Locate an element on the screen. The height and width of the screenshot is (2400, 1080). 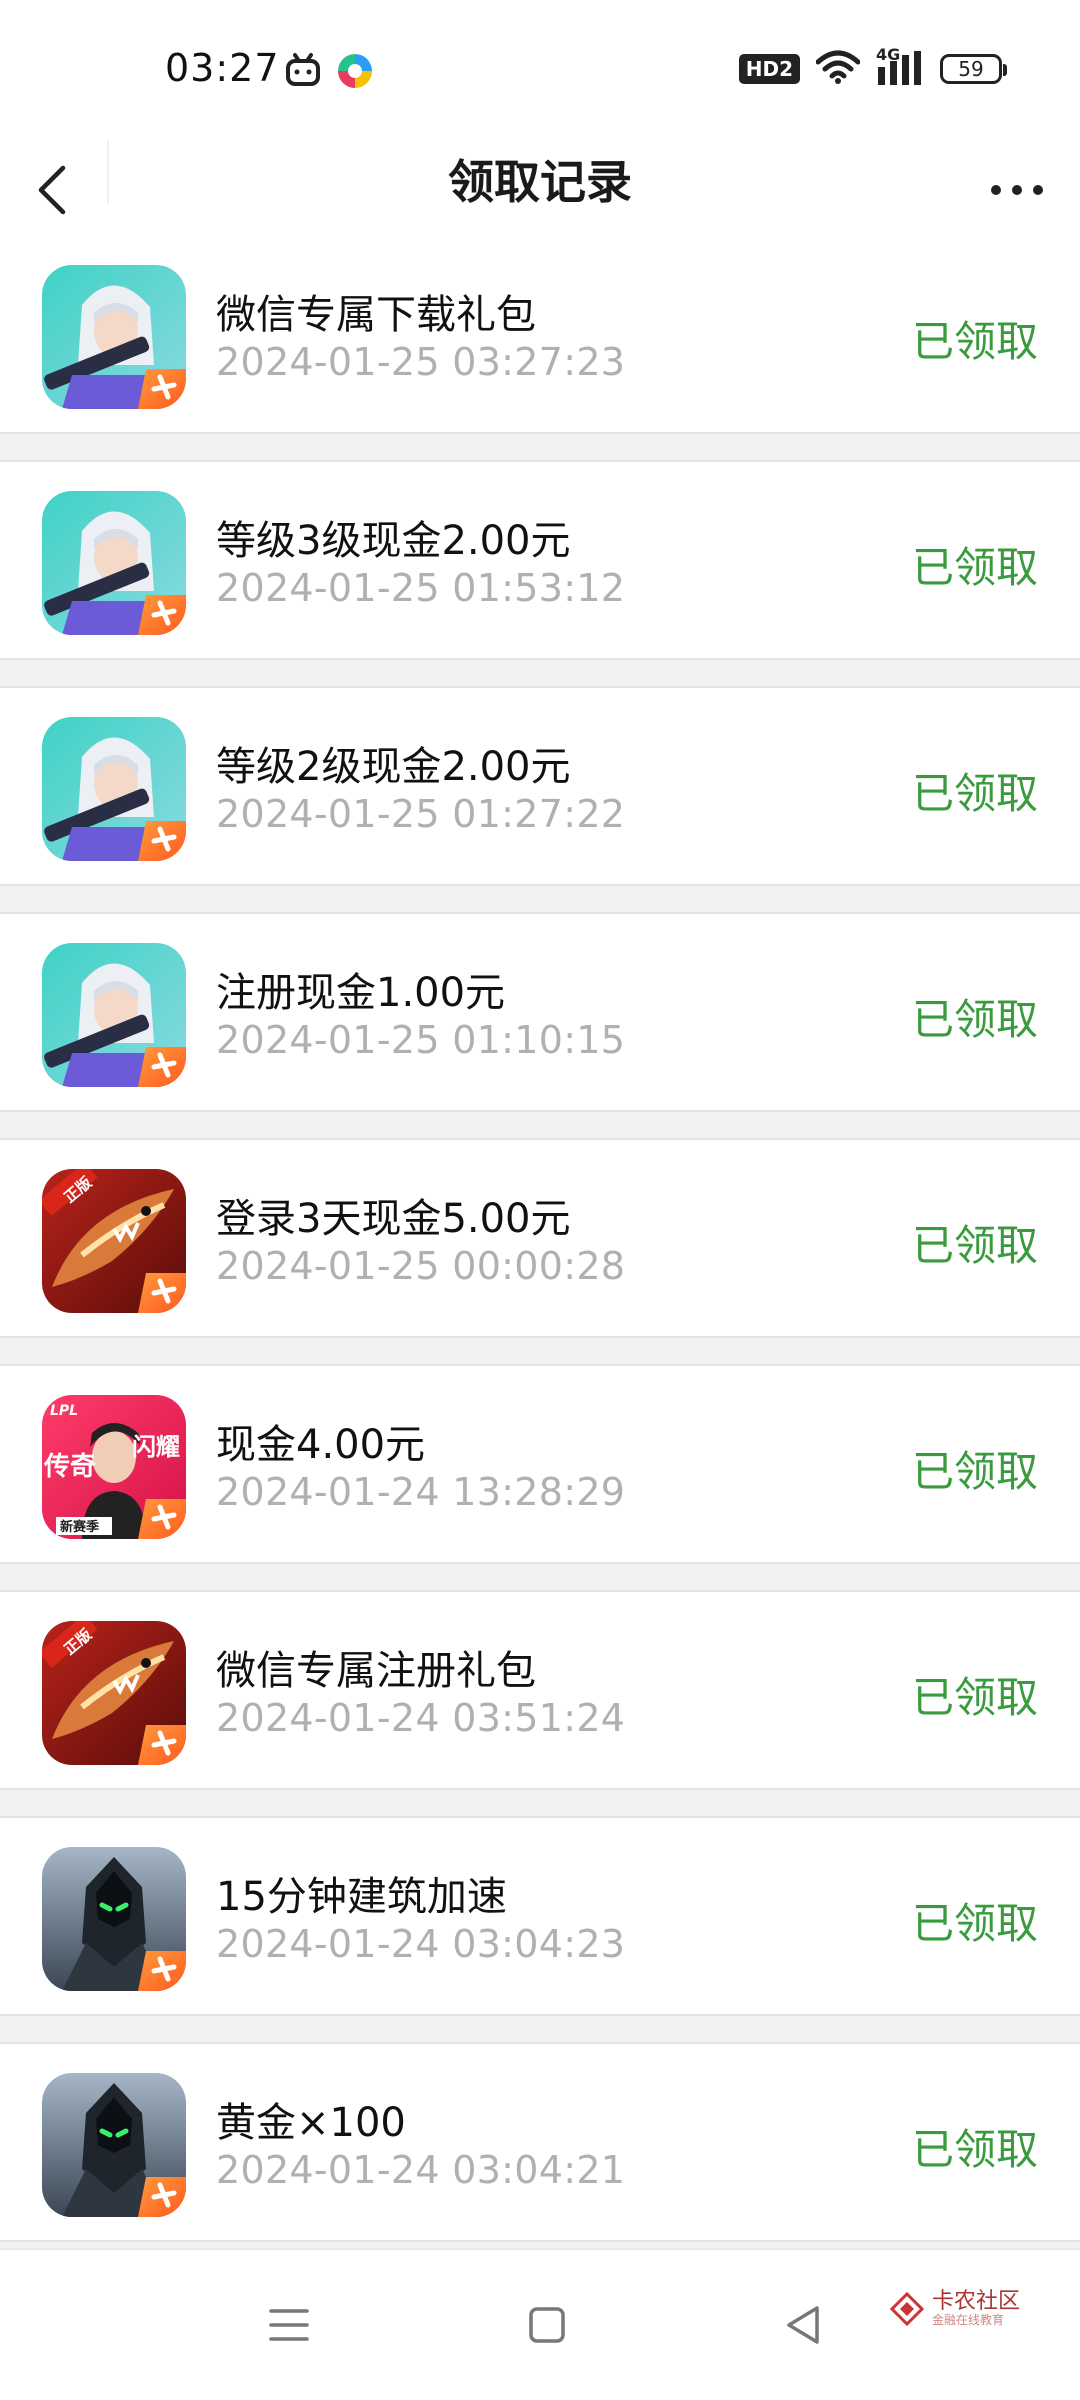
list-item: 等级3级现金2.00元 2024-01-25 01:53:12 已领取 is located at coordinates (540, 560).